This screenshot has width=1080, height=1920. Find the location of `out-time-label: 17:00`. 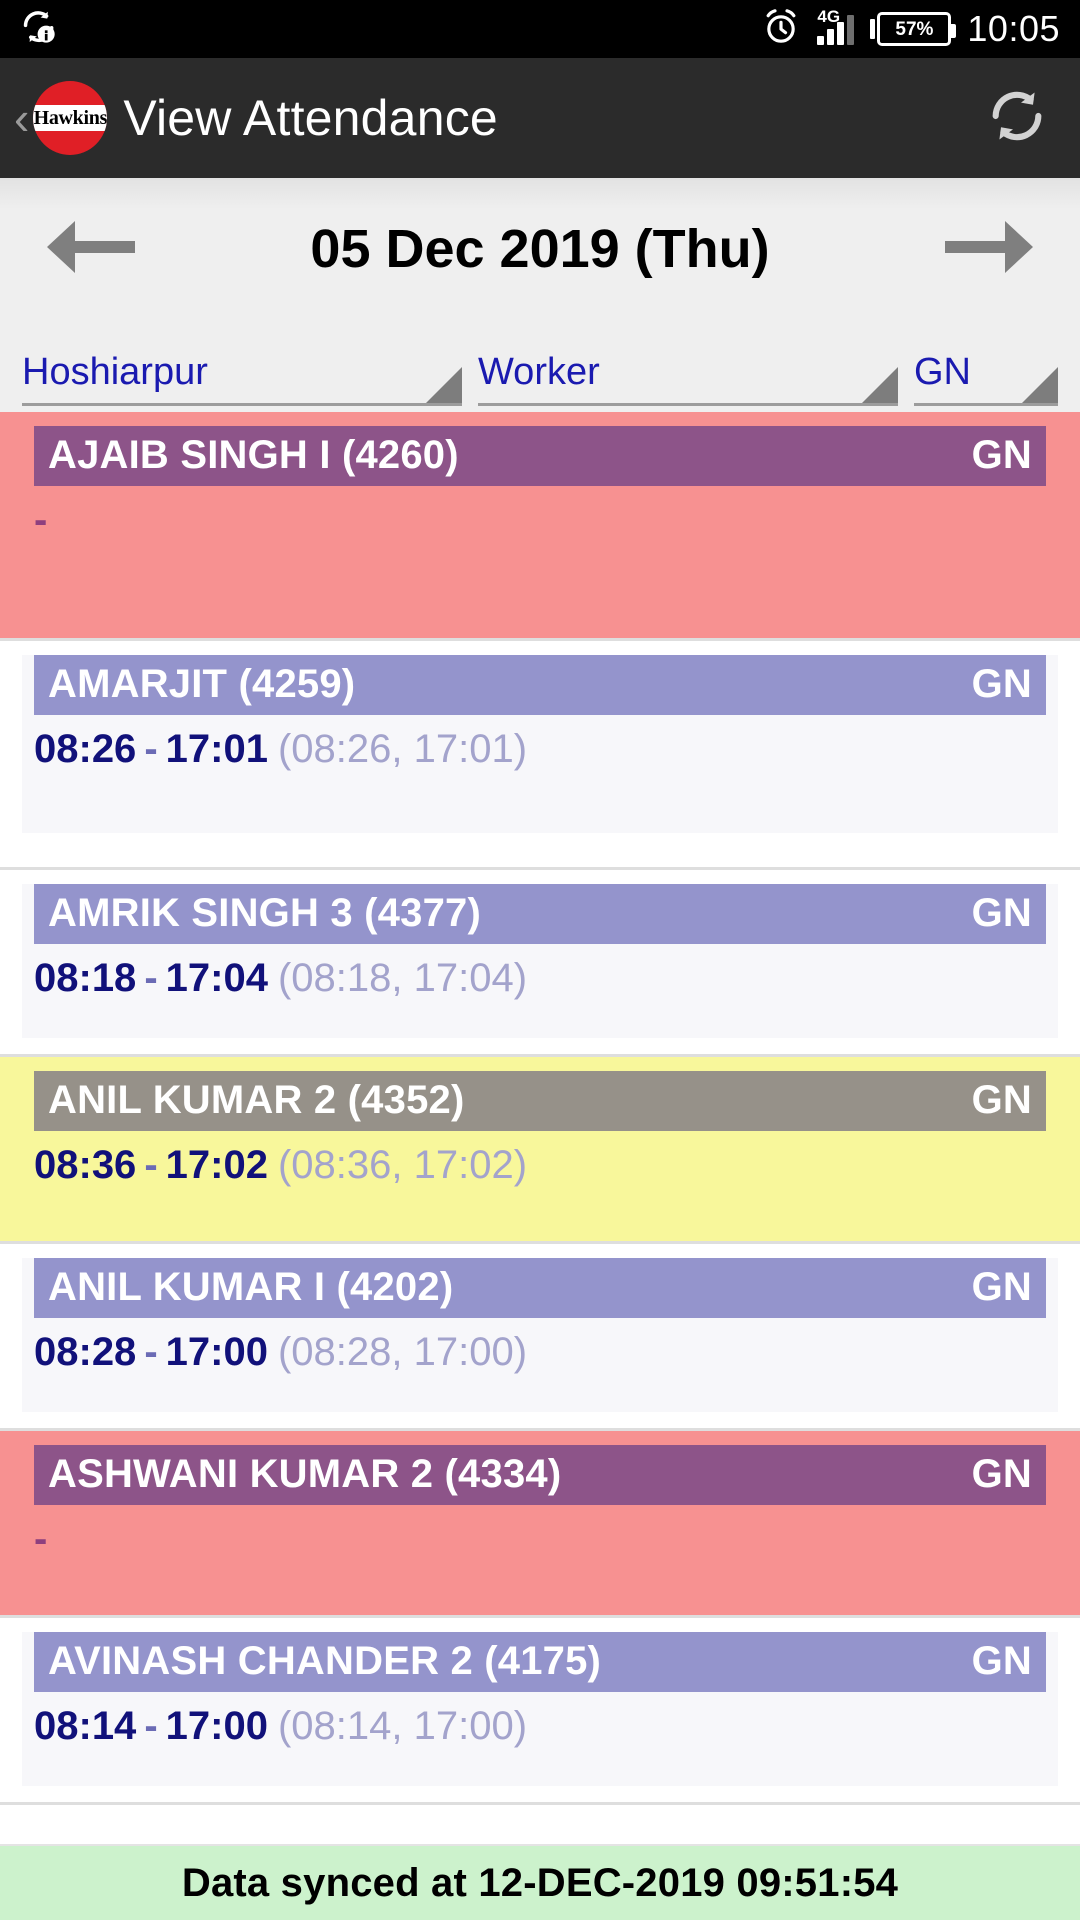

out-time-label: 17:00 is located at coordinates (216, 1352).